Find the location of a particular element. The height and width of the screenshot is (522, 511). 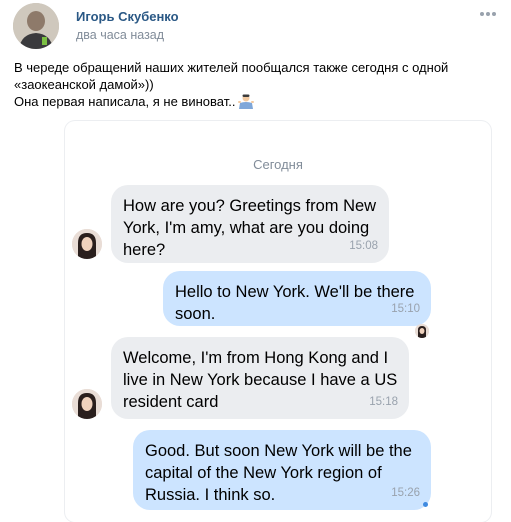

message-time: 15:18 is located at coordinates (383, 402).